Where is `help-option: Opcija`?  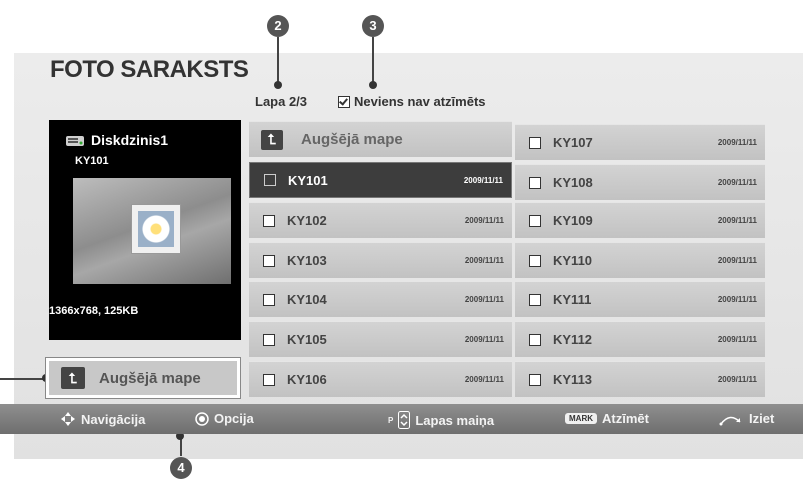
help-option: Opcija is located at coordinates (224, 418).